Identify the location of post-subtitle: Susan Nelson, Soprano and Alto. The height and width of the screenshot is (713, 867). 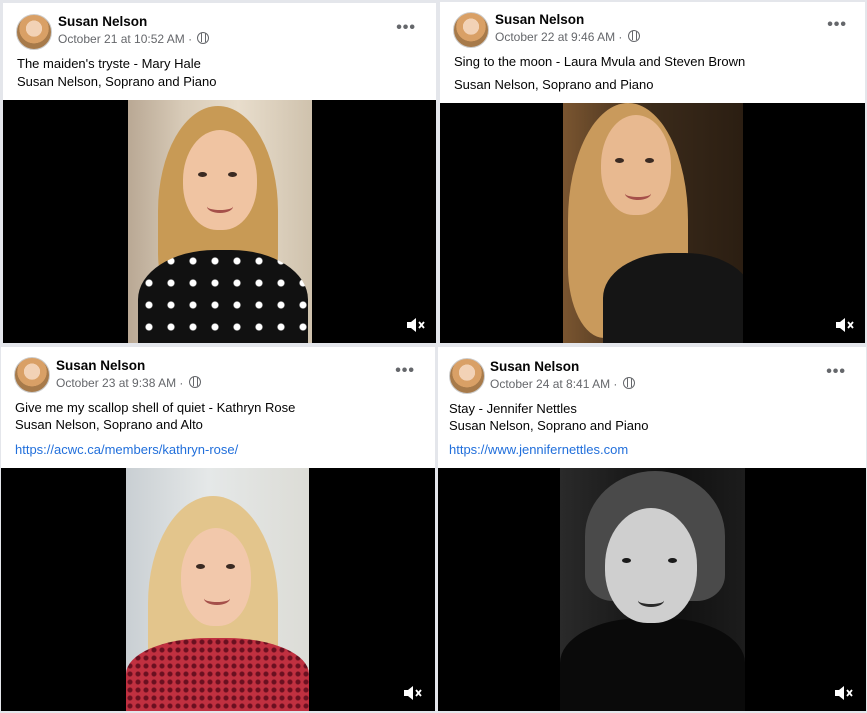
(109, 424).